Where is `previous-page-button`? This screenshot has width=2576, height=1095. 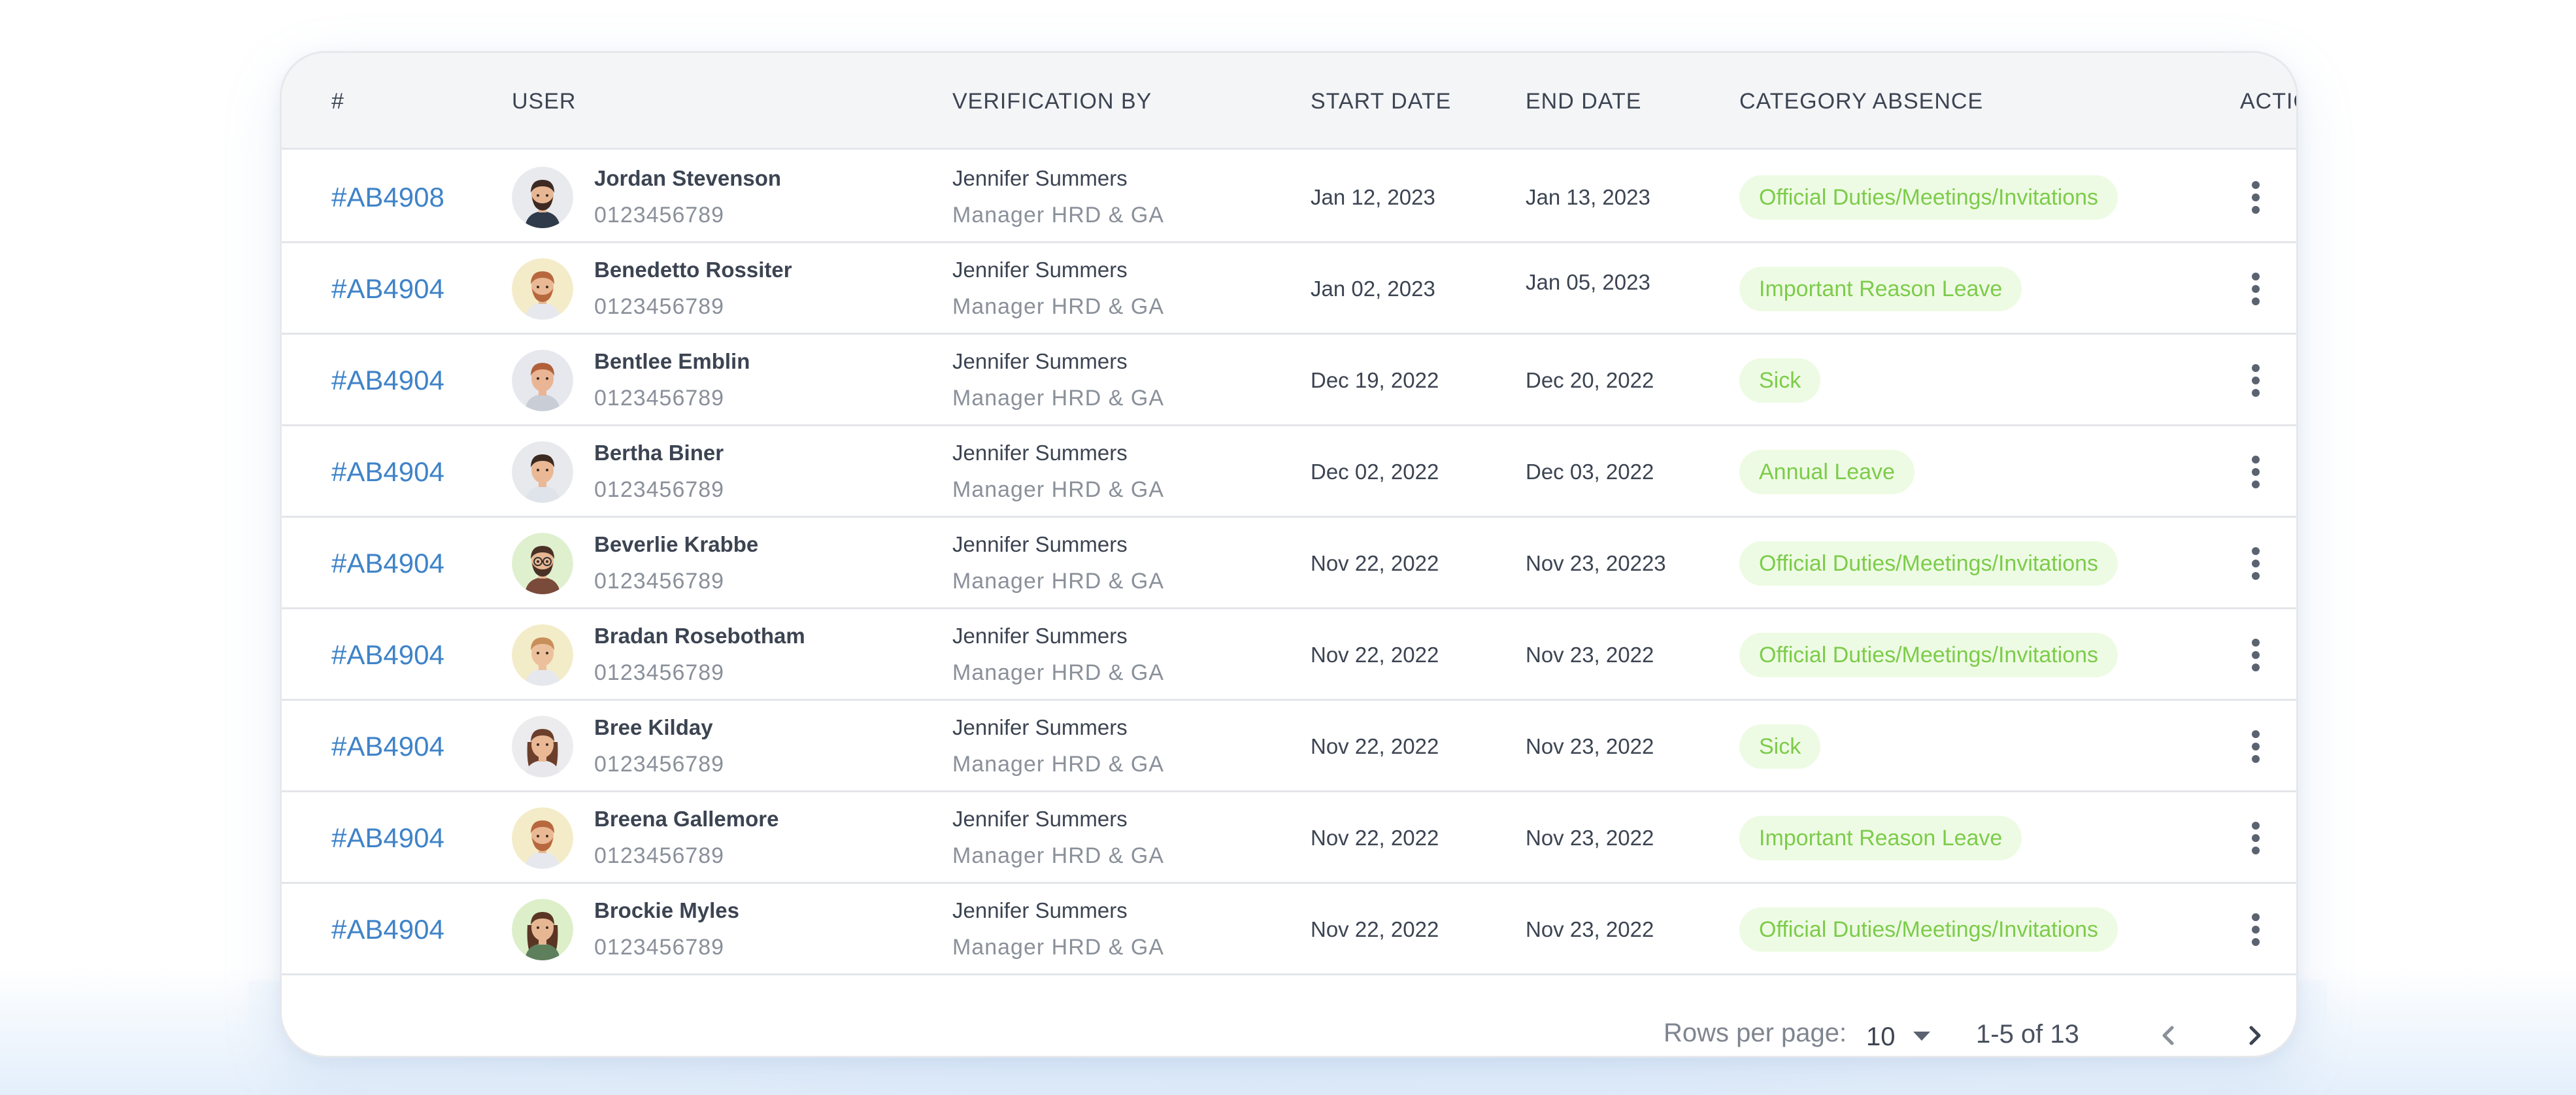 previous-page-button is located at coordinates (2170, 1035).